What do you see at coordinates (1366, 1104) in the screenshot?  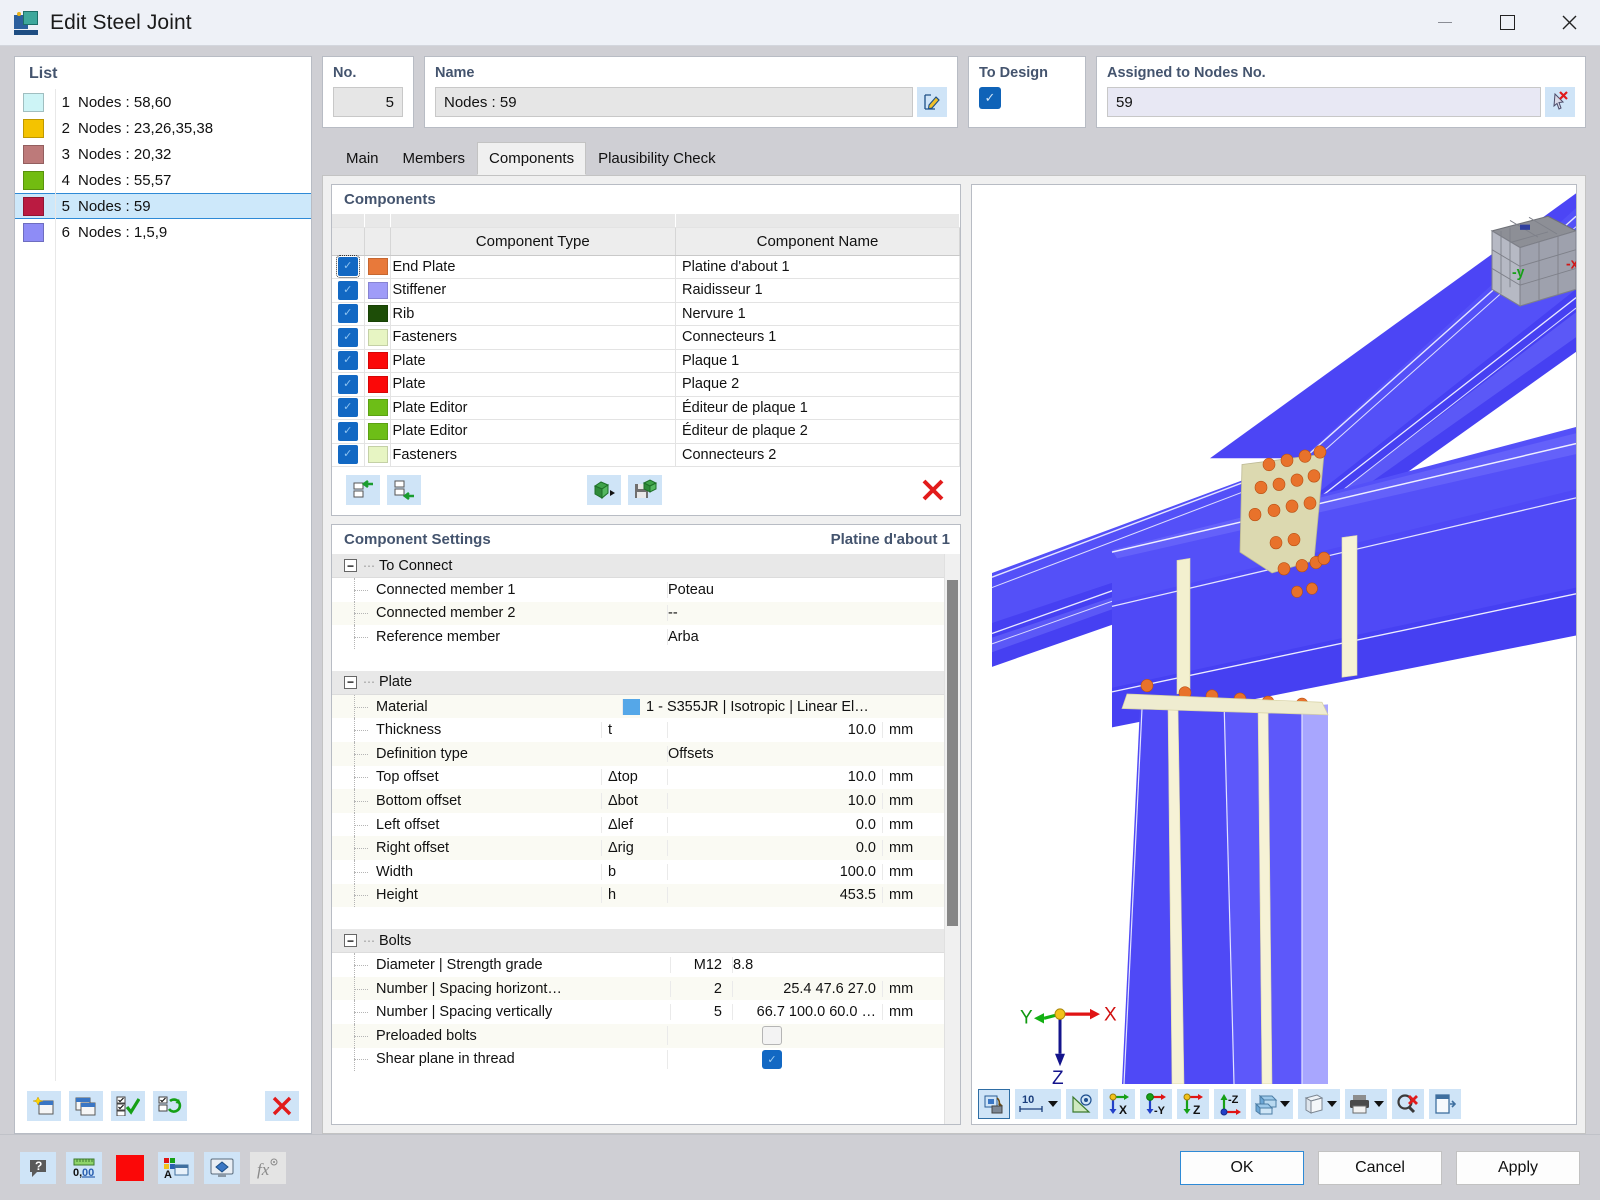 I see `print-dropdown` at bounding box center [1366, 1104].